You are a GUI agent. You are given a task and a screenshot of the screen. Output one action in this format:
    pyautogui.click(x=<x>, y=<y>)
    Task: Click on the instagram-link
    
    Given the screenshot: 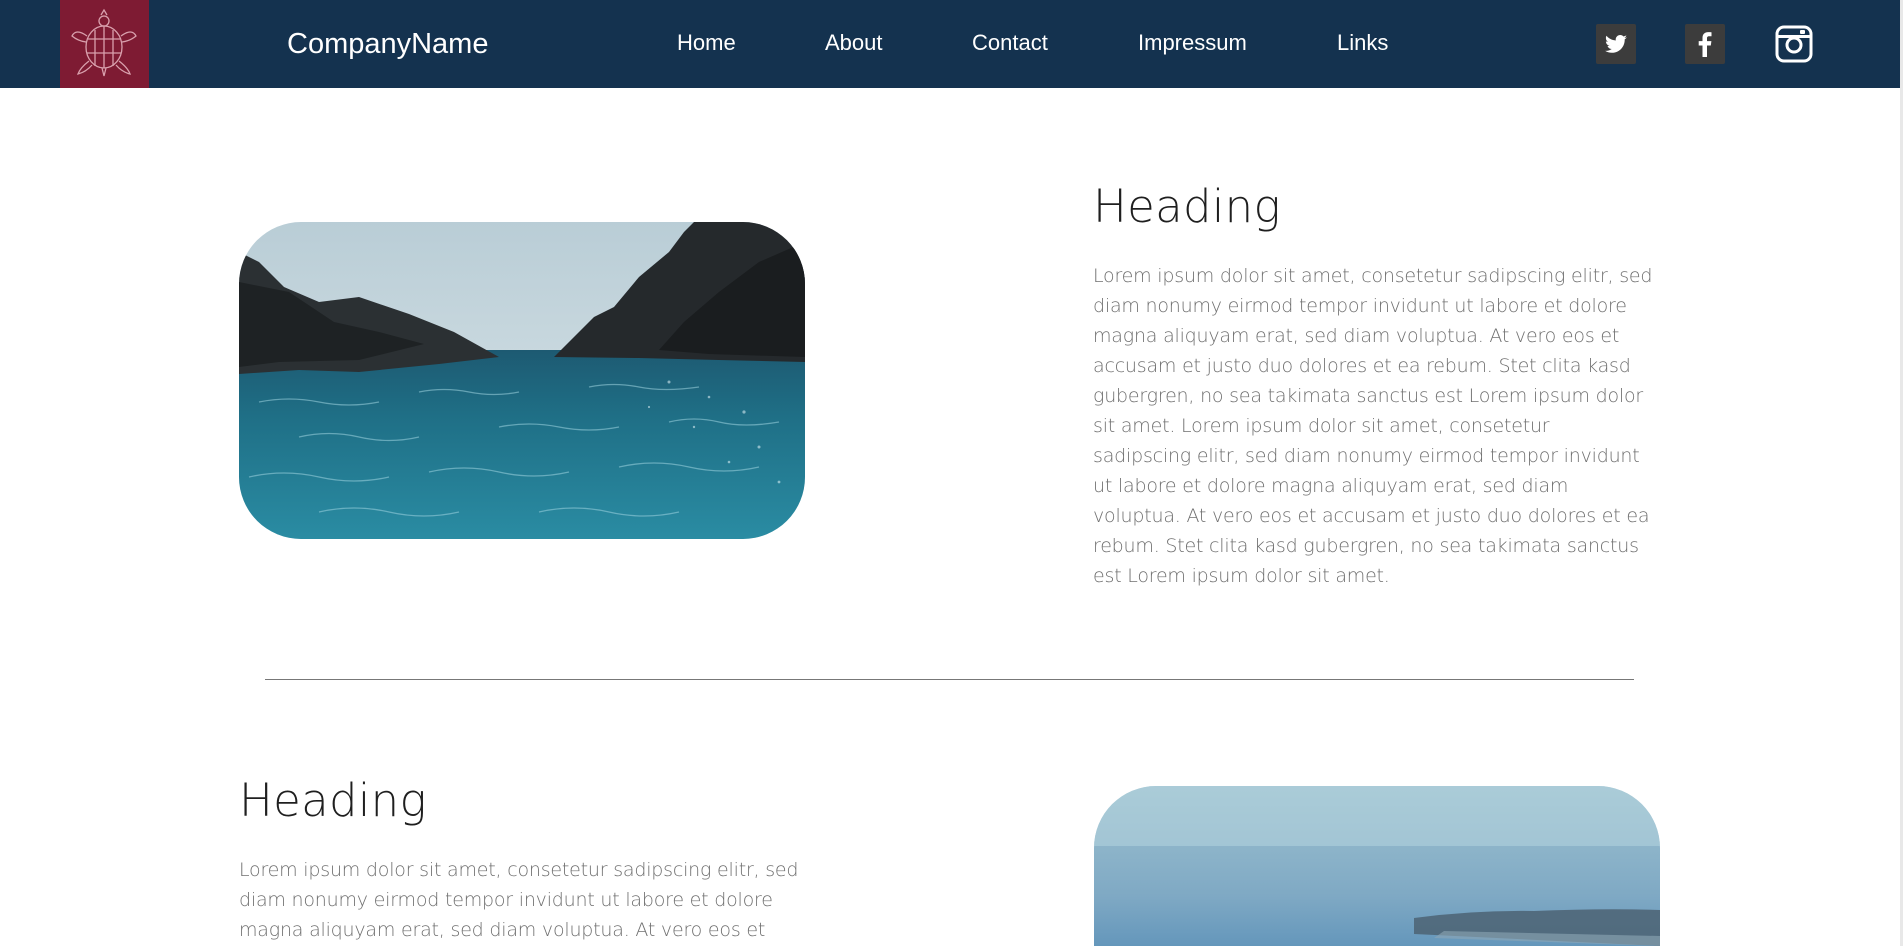 What is the action you would take?
    pyautogui.click(x=1794, y=44)
    